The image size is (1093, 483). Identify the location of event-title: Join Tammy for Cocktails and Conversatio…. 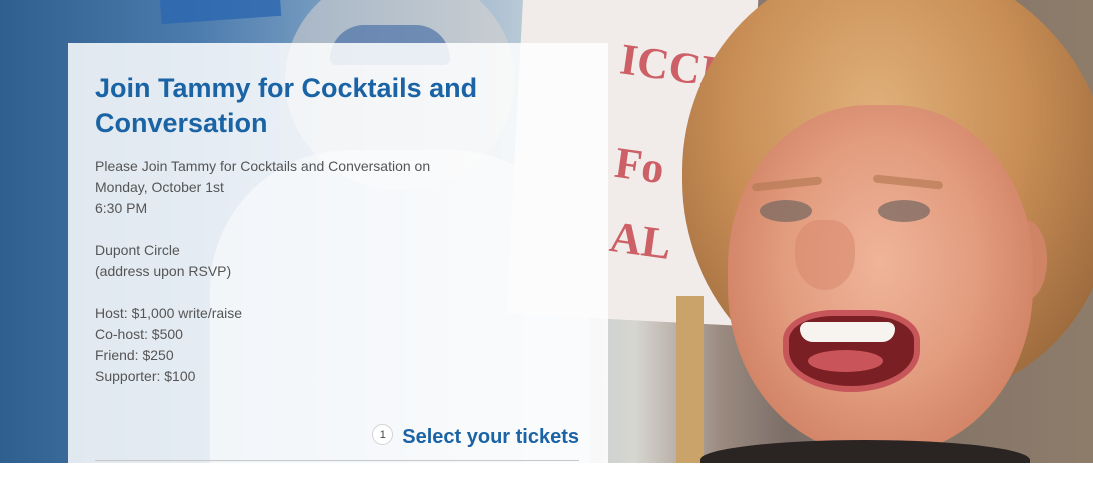
(286, 105).